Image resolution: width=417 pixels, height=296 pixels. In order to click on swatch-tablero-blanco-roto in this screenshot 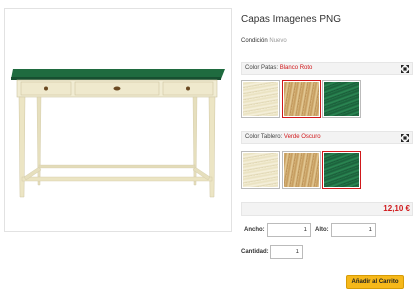, I will do `click(260, 170)`.